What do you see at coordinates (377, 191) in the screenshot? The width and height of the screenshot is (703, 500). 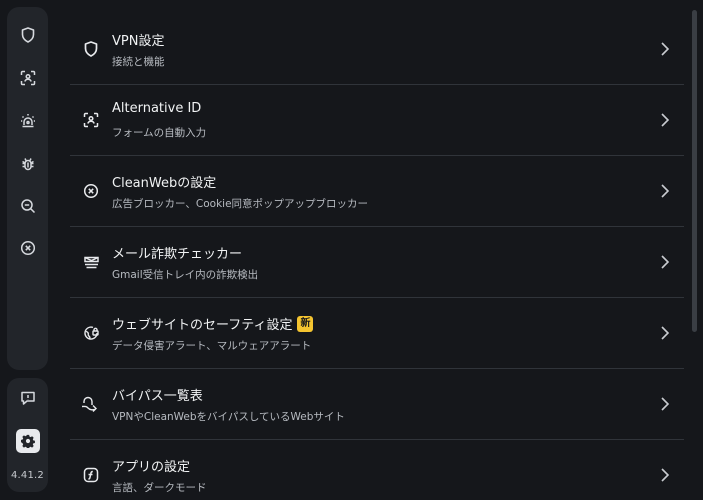 I see `settings-item-cleanweb: CleanWebの設定 広告ブロッカー、Cookie同意ポップアップブロッカー` at bounding box center [377, 191].